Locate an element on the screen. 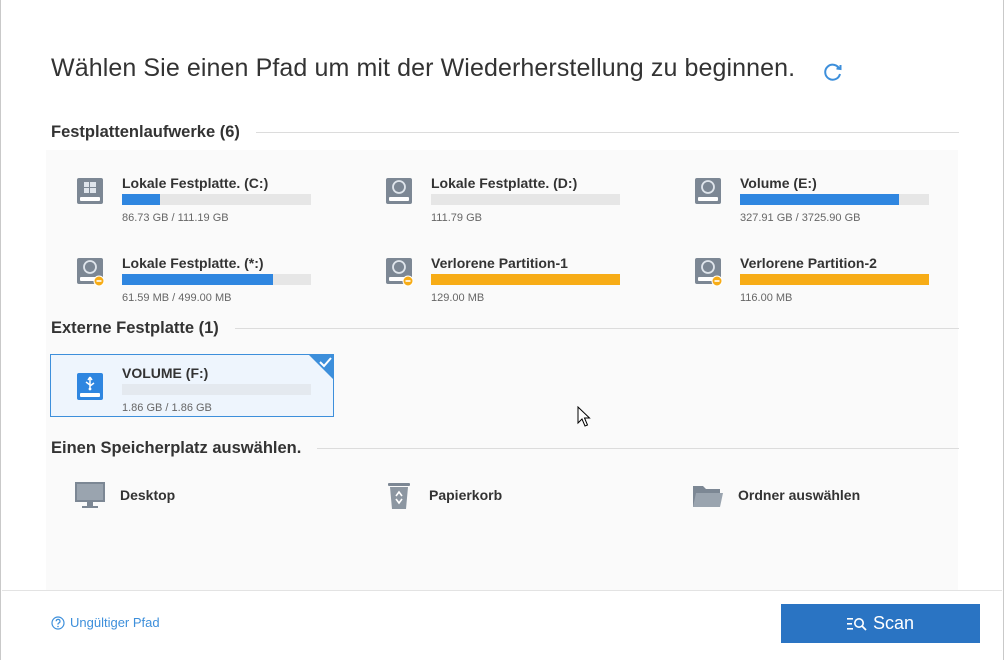 The image size is (1004, 660). drive-size: 327.91 GB / 3725.90 GB is located at coordinates (800, 218).